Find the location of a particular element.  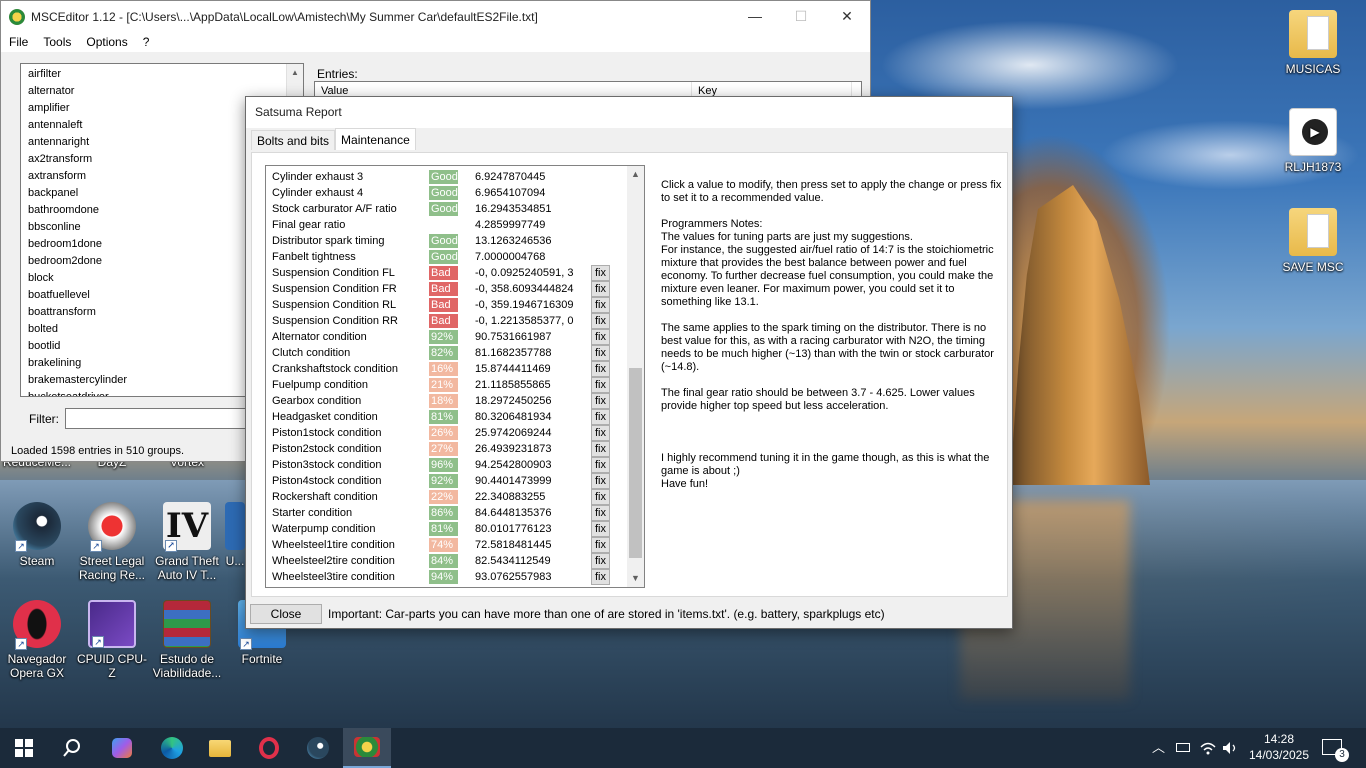

menu-tools: Tools is located at coordinates (57, 42).